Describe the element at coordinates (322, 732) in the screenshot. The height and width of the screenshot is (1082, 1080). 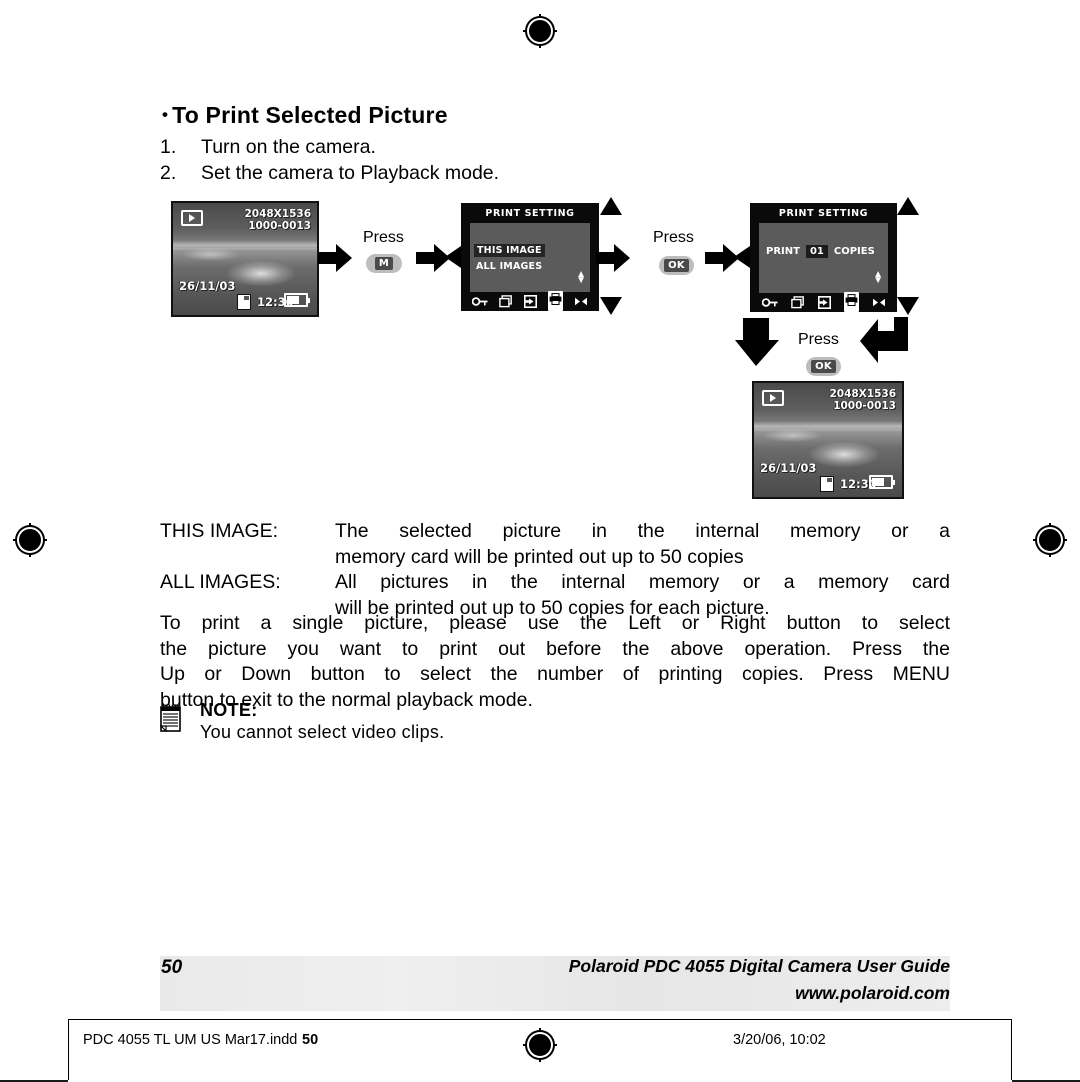
I see `note-body: You cannot select video clips.` at that location.